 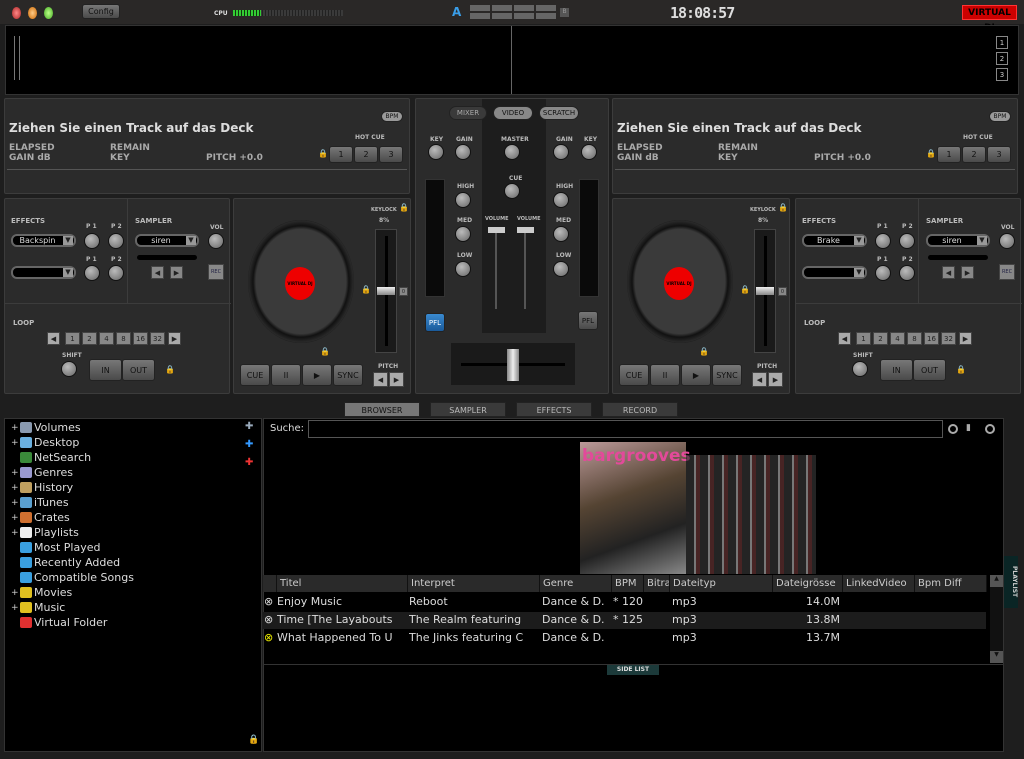 I want to click on side-list-toggle: SIDE LIST, so click(x=633, y=670).